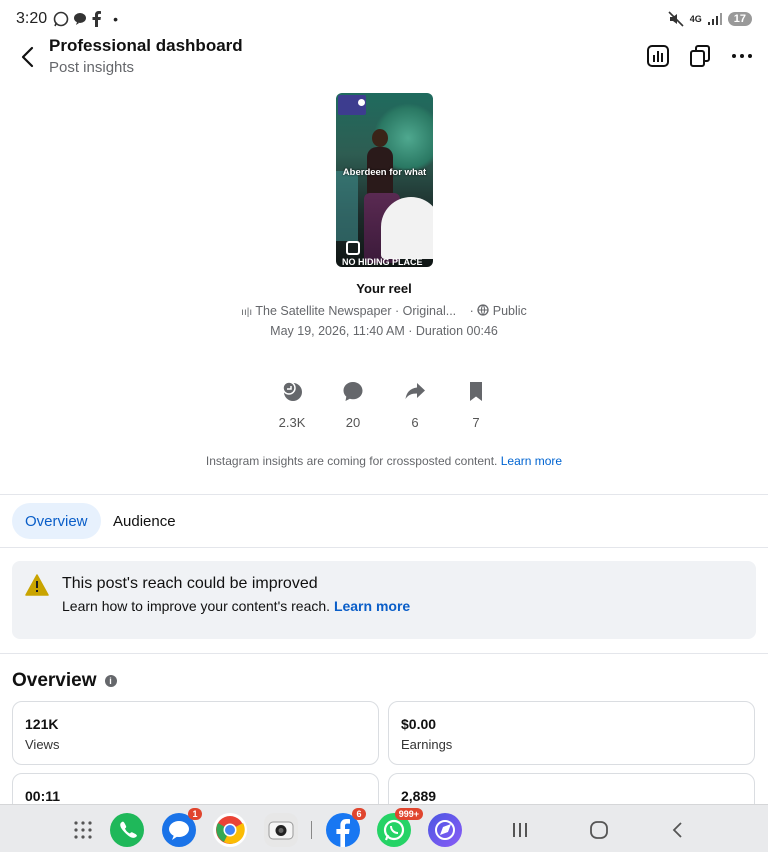  Describe the element at coordinates (353, 248) in the screenshot. I see `reel-icon` at that location.